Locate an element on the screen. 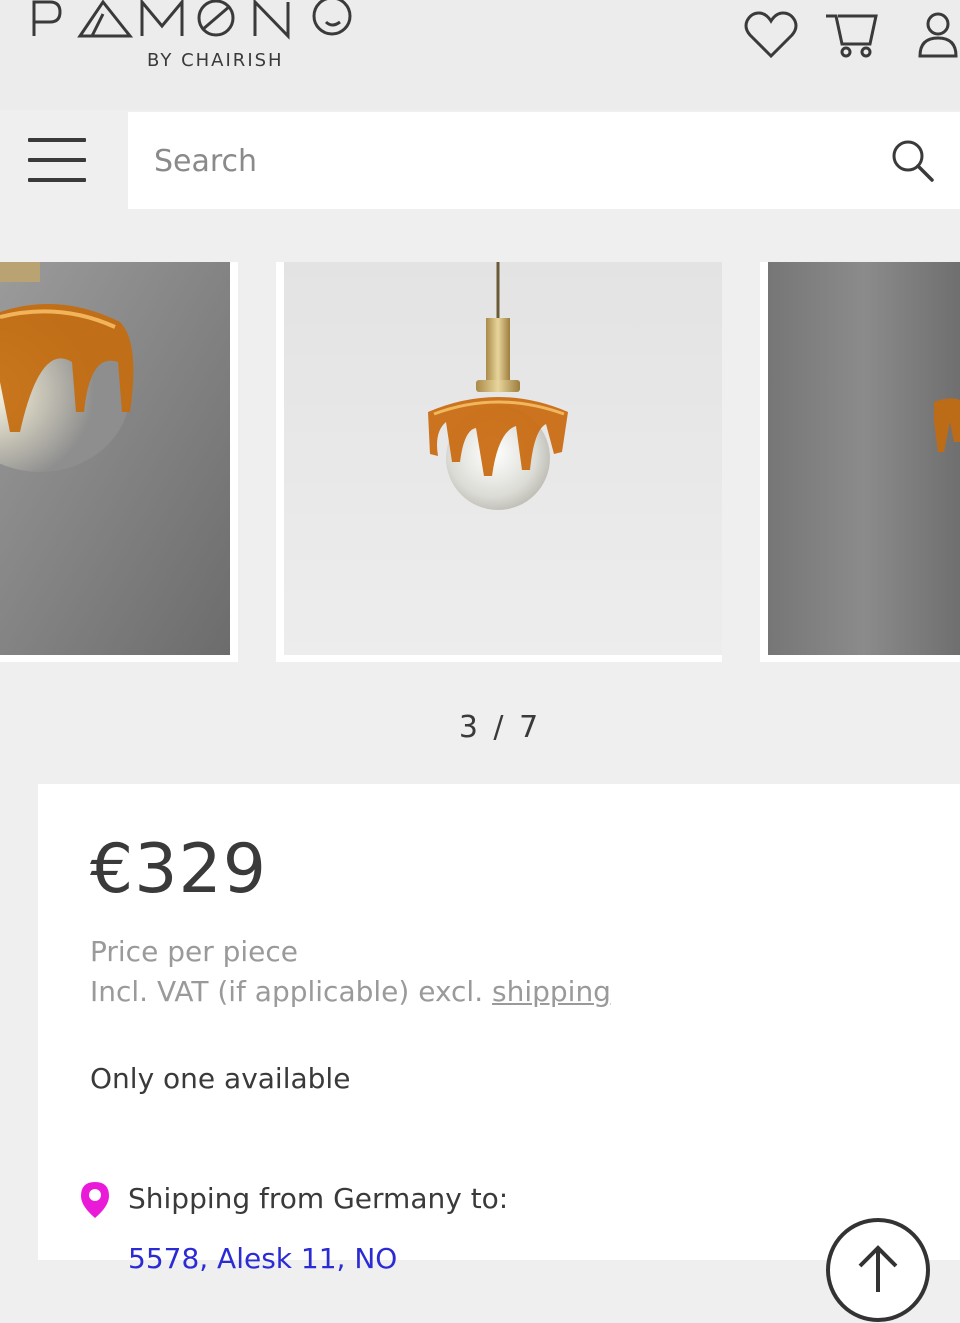 This screenshot has width=960, height=1323. pamono-logo: BY CHAIRISH is located at coordinates (220, 35).